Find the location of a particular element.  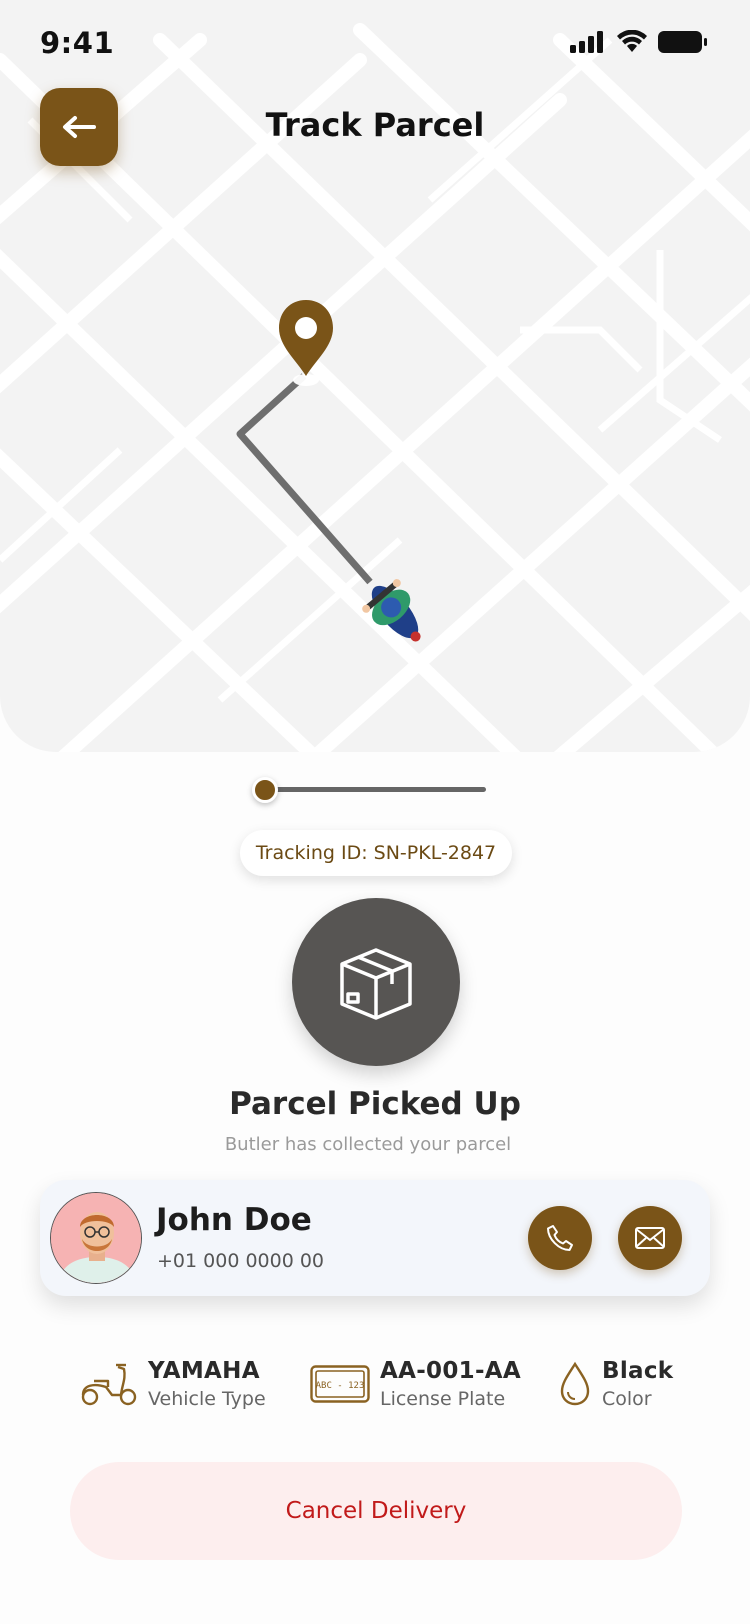

signal-icon is located at coordinates (586, 42).